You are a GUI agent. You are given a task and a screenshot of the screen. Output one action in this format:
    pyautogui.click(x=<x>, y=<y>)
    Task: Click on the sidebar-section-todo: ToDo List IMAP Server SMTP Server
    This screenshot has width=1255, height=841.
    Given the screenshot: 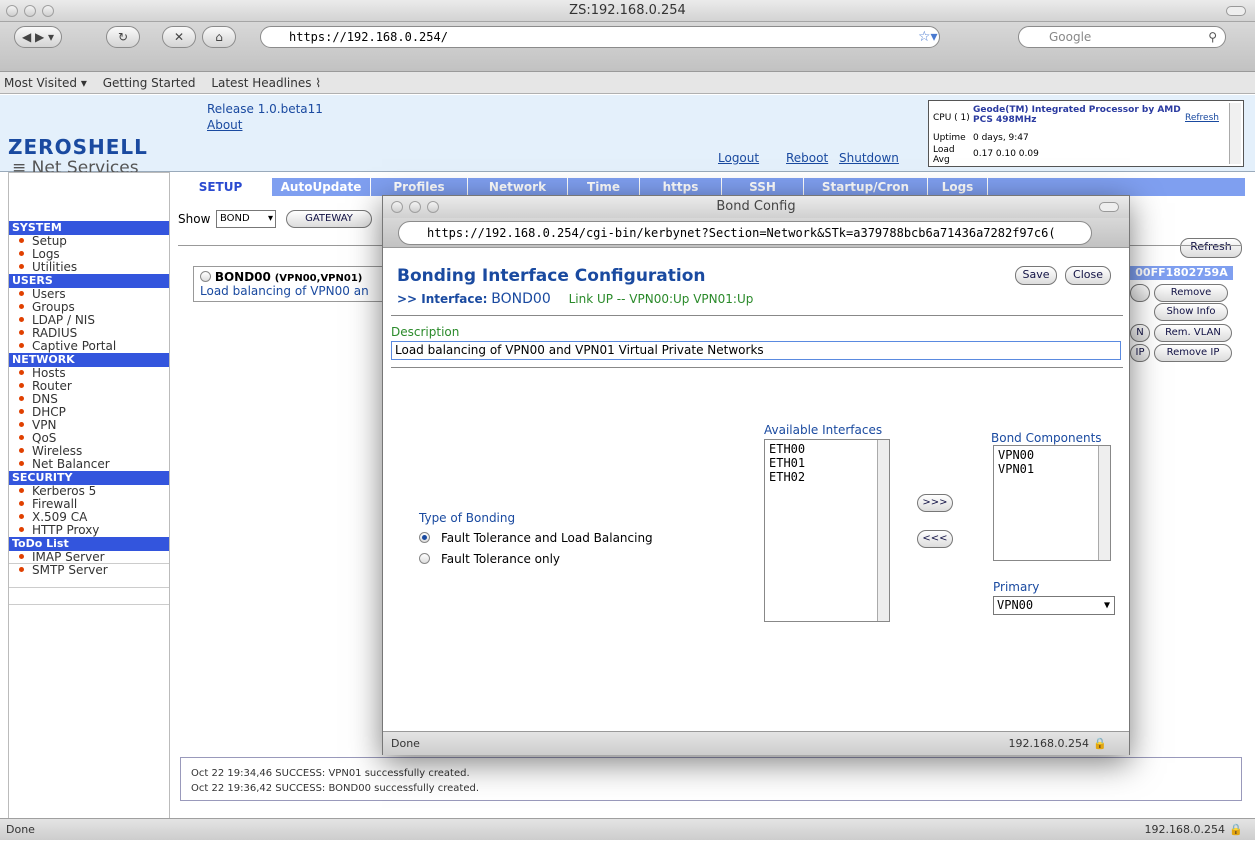 What is the action you would take?
    pyautogui.click(x=89, y=557)
    